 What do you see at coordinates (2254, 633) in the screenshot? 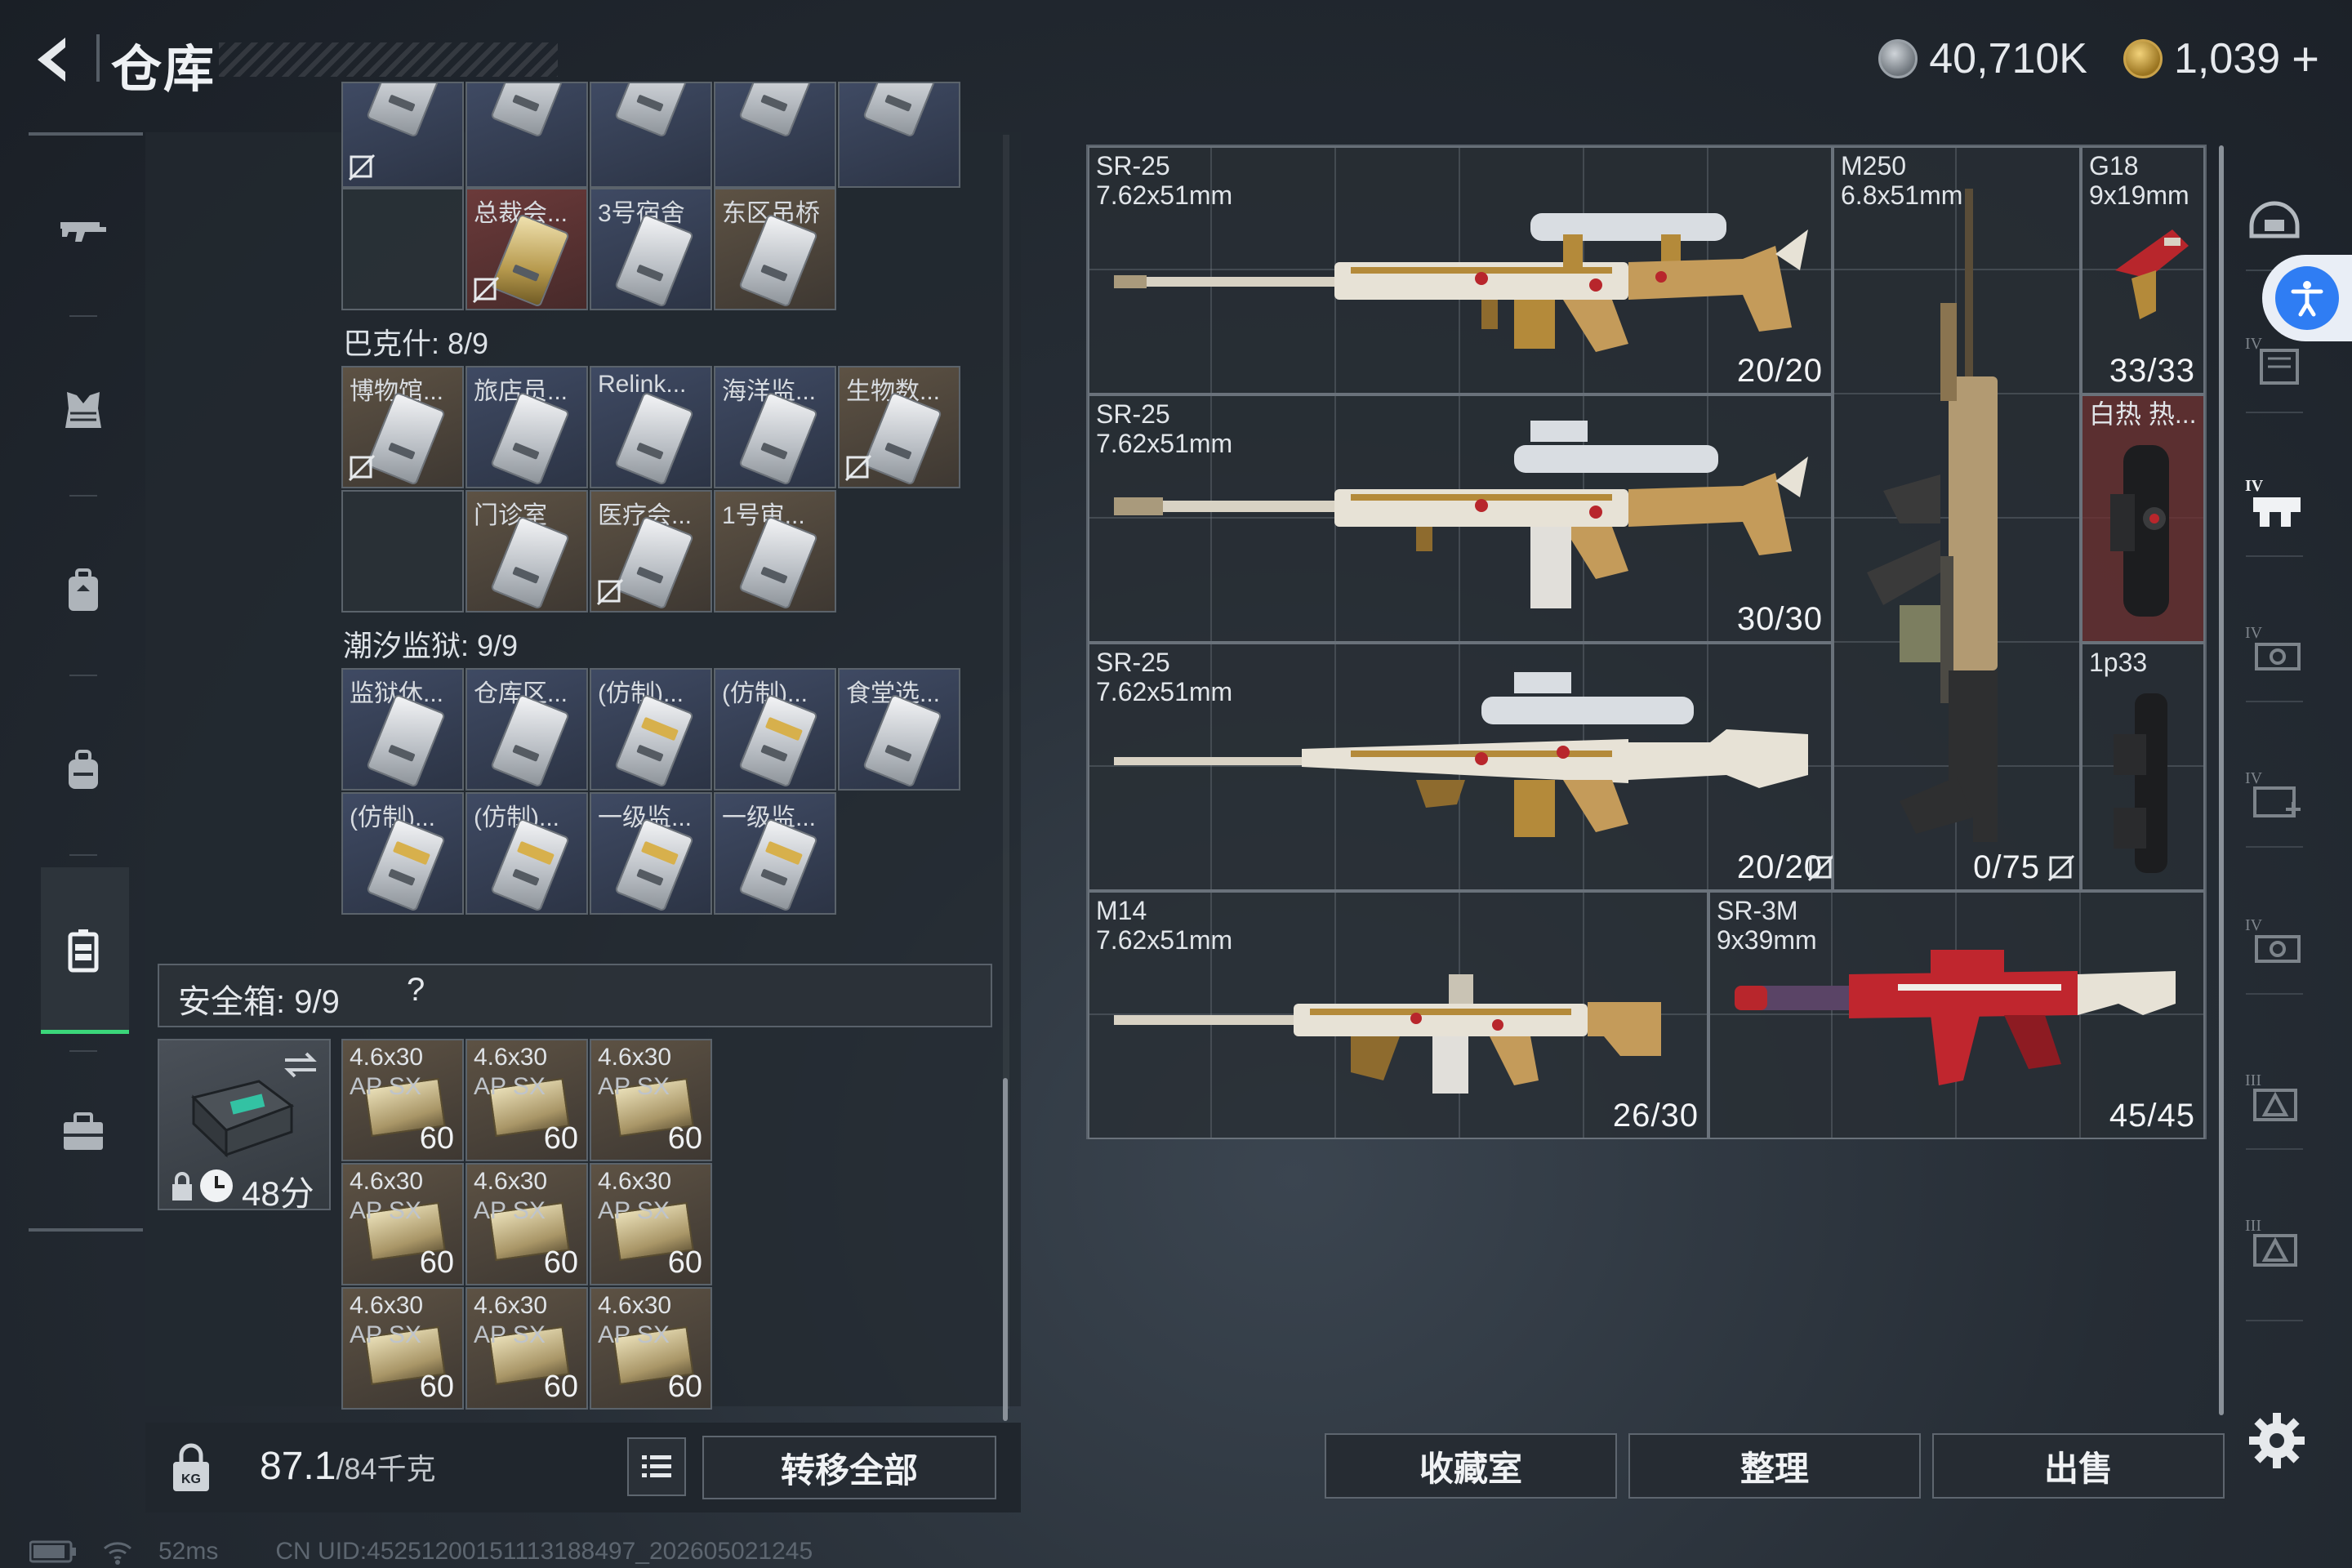
I see `svg-text: IV` at bounding box center [2254, 633].